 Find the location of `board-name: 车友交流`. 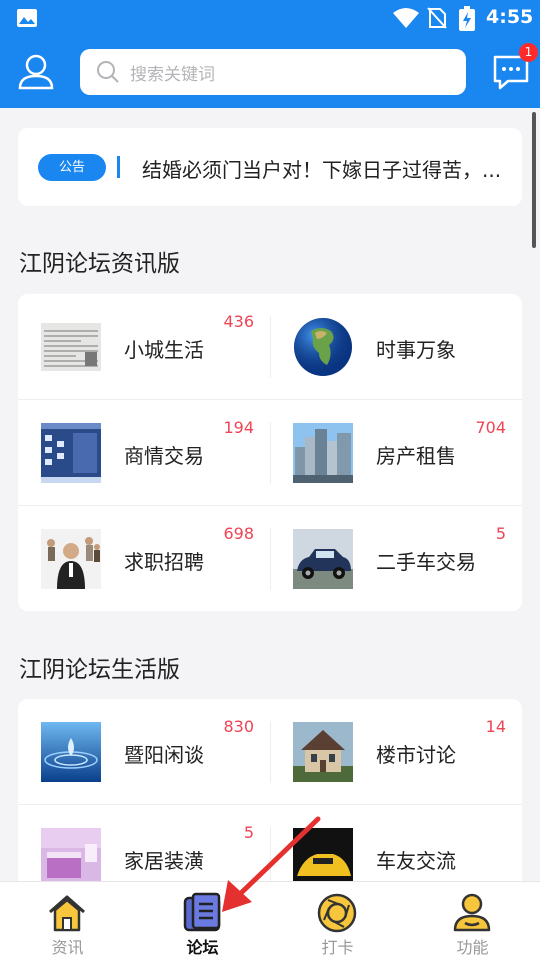

board-name: 车友交流 is located at coordinates (416, 861).